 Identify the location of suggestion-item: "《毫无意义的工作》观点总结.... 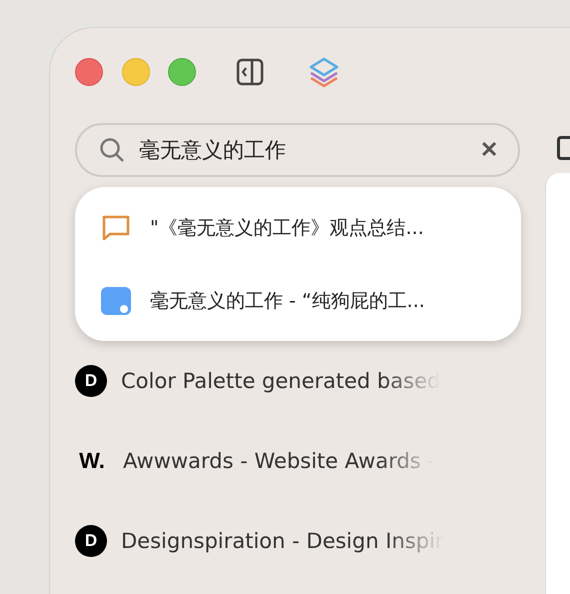
(287, 227).